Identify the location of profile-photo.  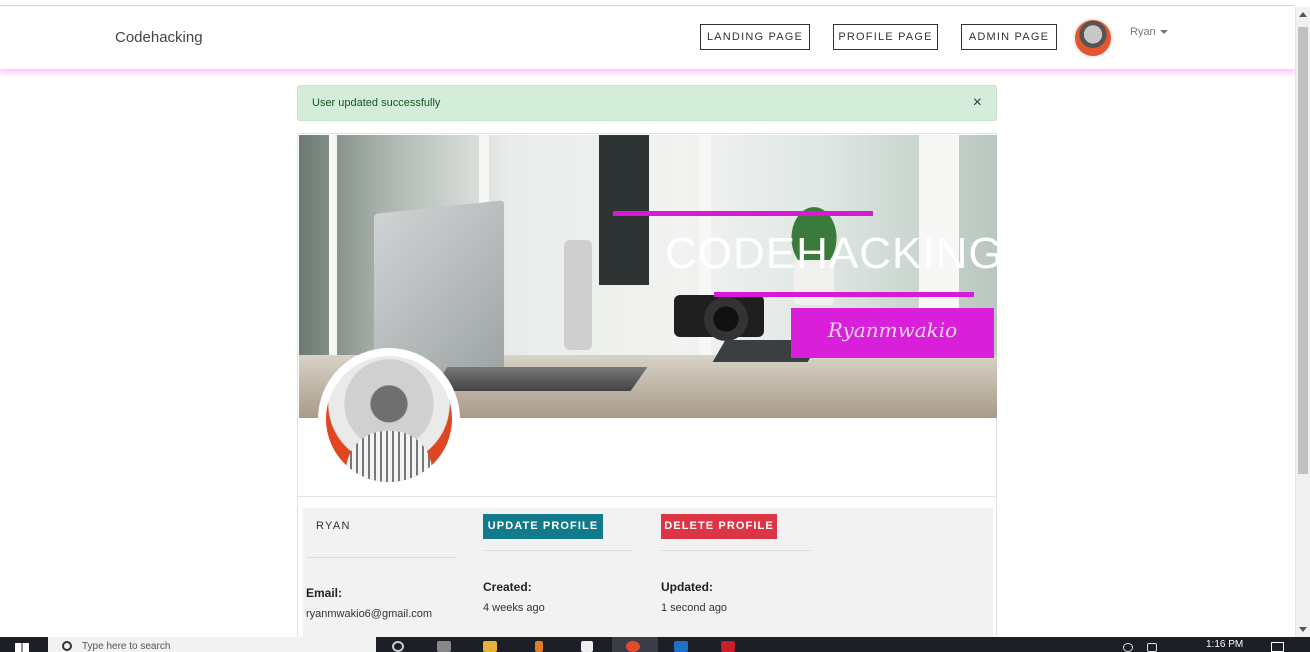
(389, 419).